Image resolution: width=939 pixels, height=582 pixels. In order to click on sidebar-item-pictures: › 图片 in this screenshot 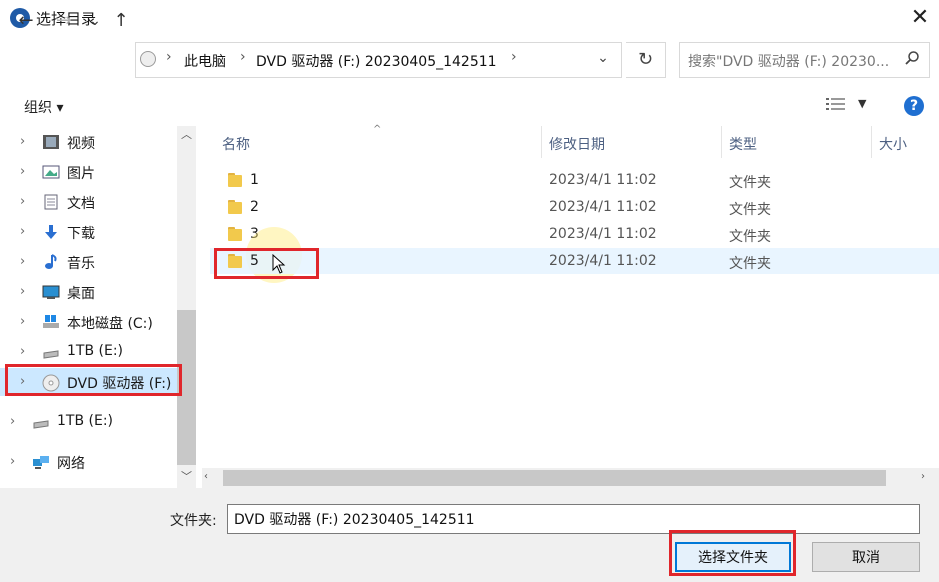, I will do `click(90, 172)`.